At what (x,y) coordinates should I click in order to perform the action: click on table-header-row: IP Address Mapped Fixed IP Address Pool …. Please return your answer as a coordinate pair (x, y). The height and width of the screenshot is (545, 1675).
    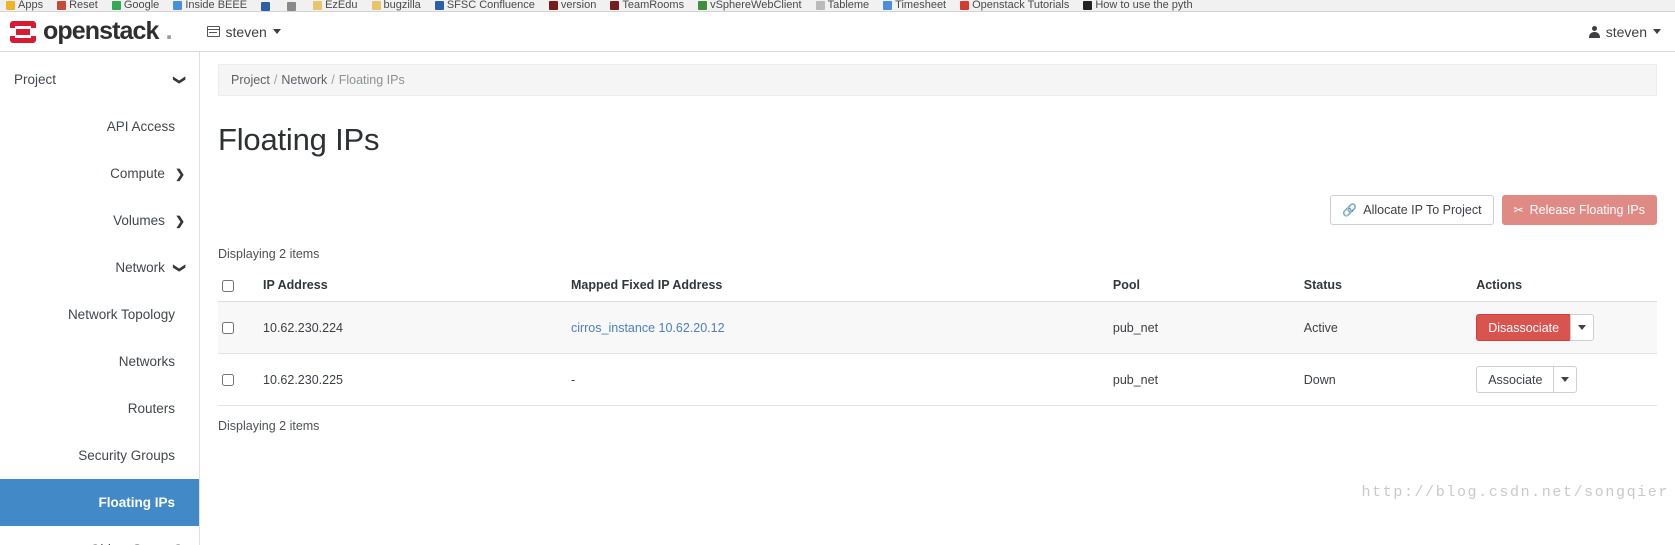
    Looking at the image, I should click on (937, 286).